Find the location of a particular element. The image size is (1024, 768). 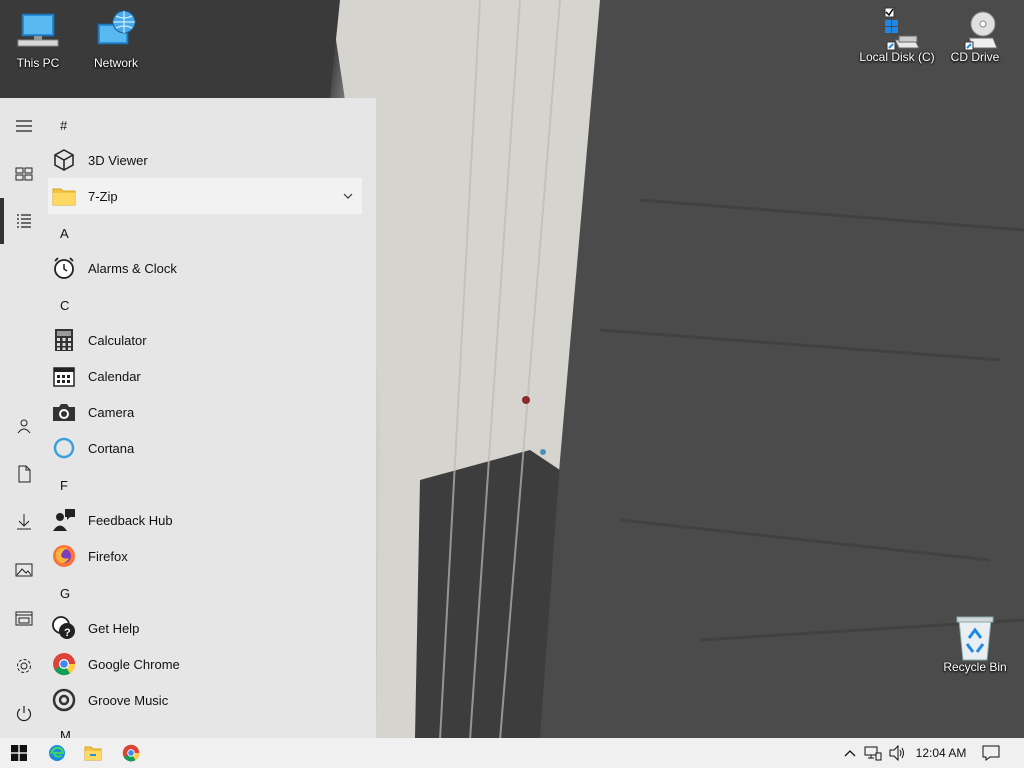

section-header-a: A is located at coordinates (64, 233).